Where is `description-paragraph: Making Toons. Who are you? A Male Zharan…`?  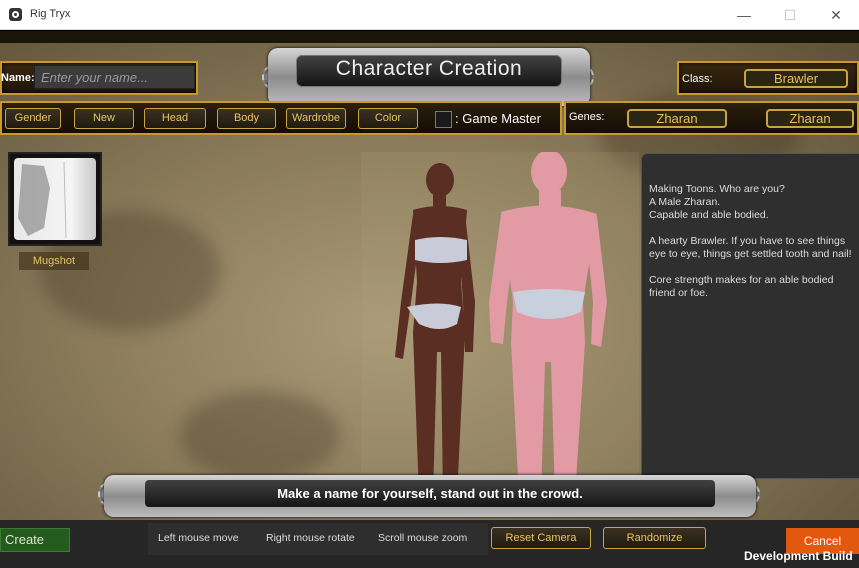 description-paragraph: Making Toons. Who are you? A Male Zharan… is located at coordinates (754, 202).